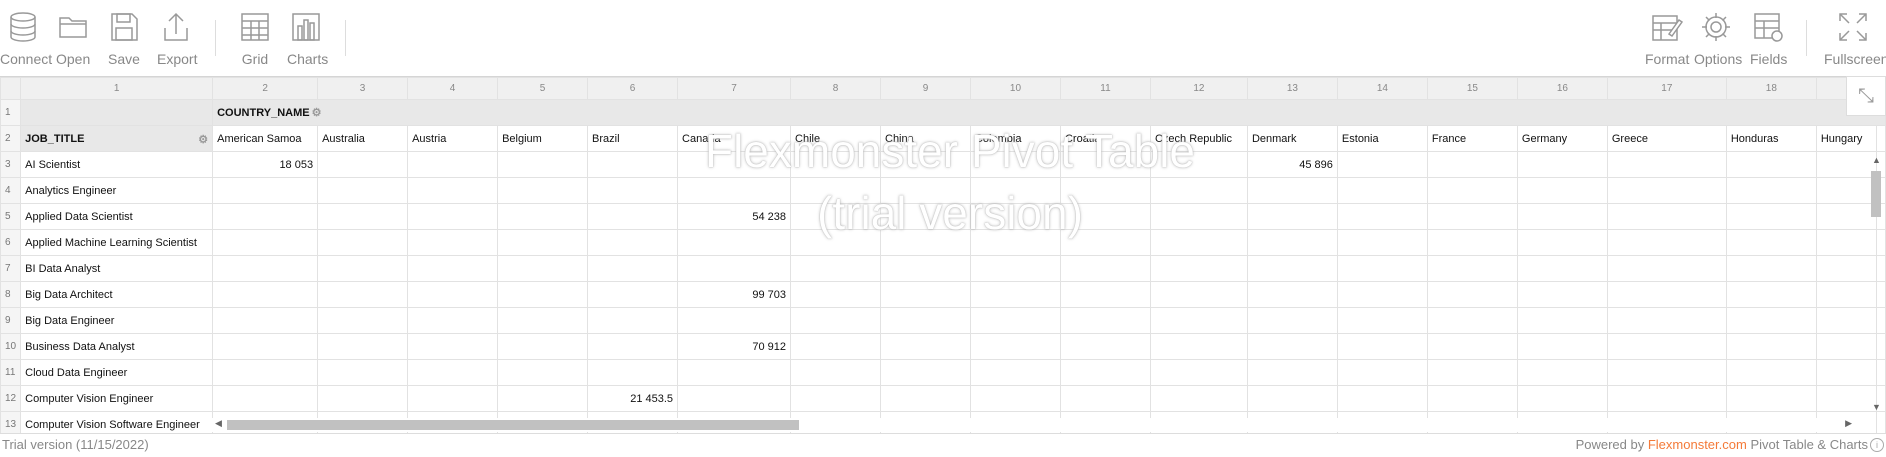 Image resolution: width=1886 pixels, height=457 pixels. I want to click on flexmonster-link: Flexmonster.com, so click(1697, 444).